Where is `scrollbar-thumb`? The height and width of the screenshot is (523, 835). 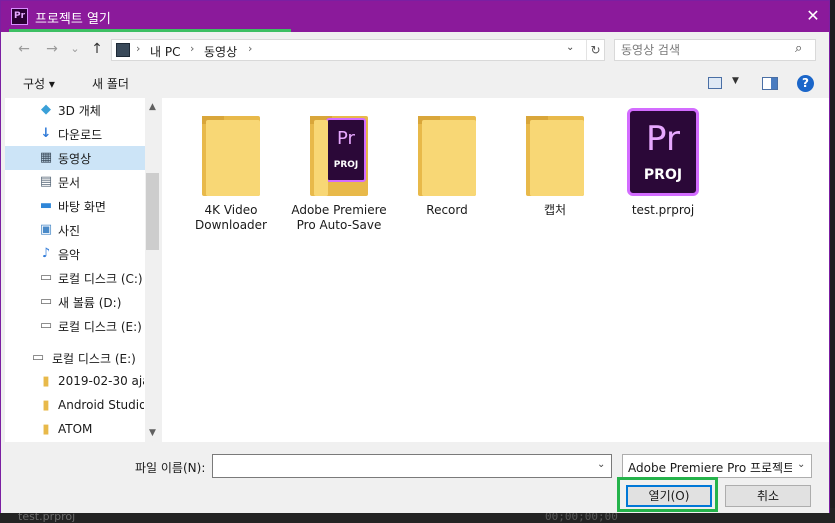
scrollbar-thumb is located at coordinates (152, 211).